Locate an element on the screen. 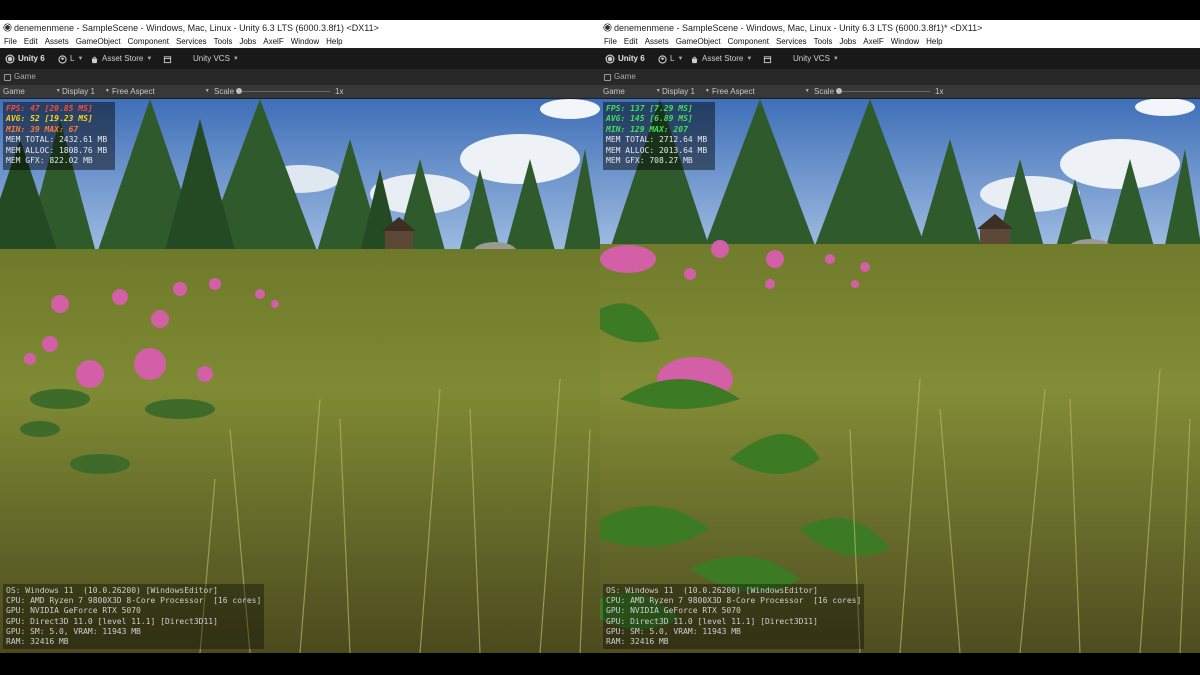 The image size is (1200, 675). fps-readout: FPS: 137 [7.29 MS] is located at coordinates (649, 108).